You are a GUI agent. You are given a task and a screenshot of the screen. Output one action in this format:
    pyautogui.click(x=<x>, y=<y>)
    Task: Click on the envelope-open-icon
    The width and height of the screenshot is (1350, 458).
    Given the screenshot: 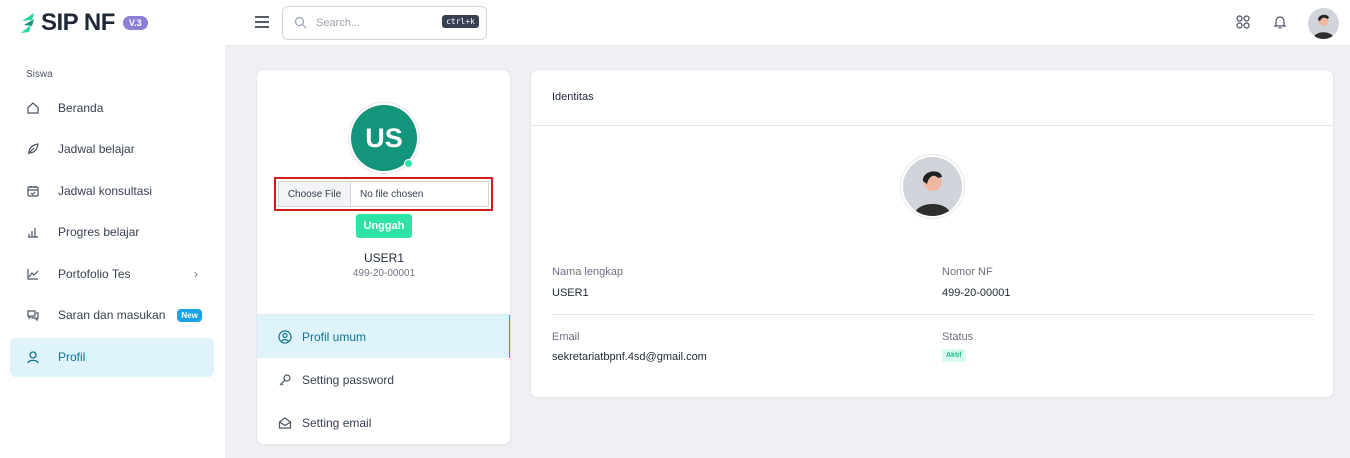 What is the action you would take?
    pyautogui.click(x=285, y=423)
    